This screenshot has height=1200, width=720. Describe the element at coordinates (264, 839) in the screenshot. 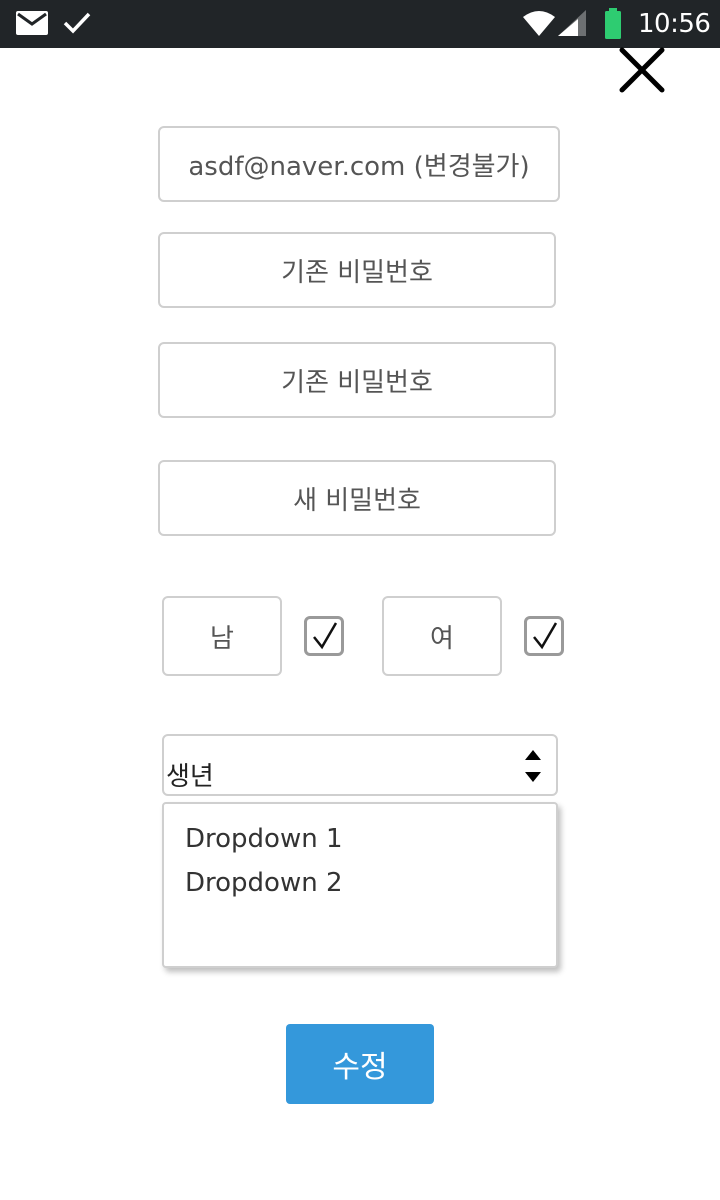

I see `dropdown-option: Dropdown 1` at that location.